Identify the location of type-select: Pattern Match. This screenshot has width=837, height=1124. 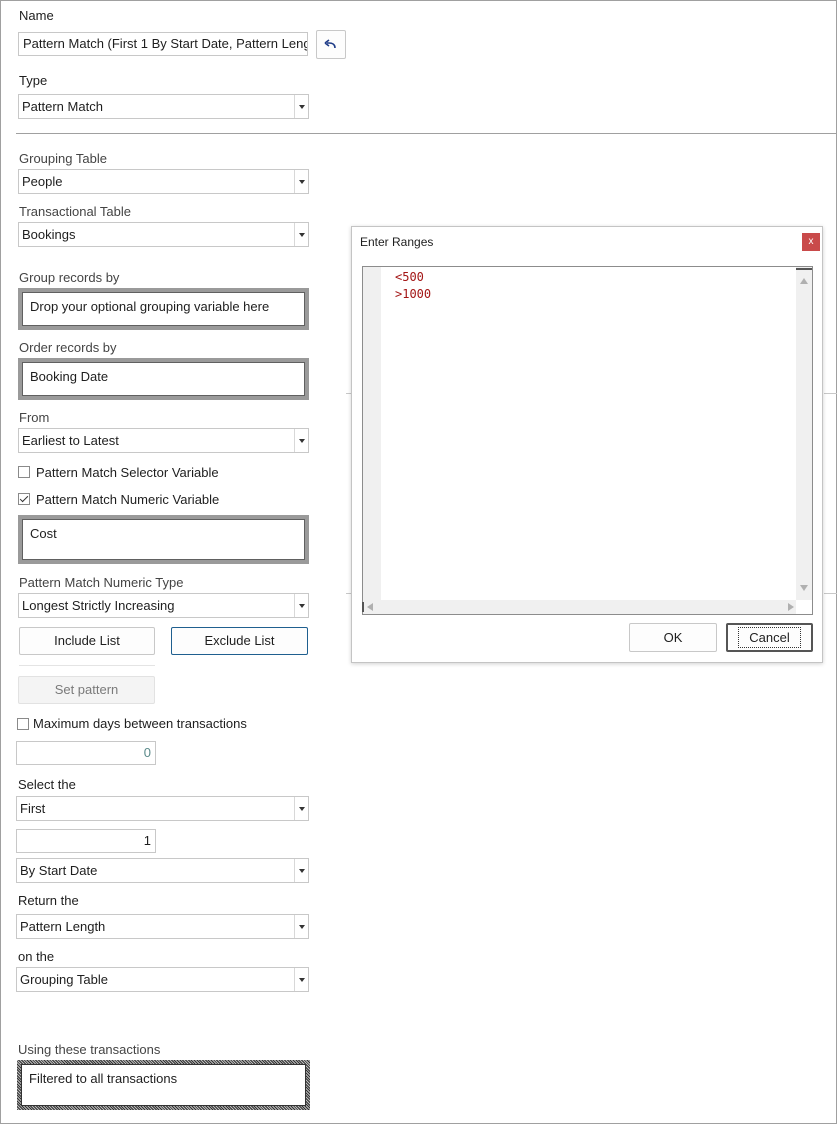
(163, 106).